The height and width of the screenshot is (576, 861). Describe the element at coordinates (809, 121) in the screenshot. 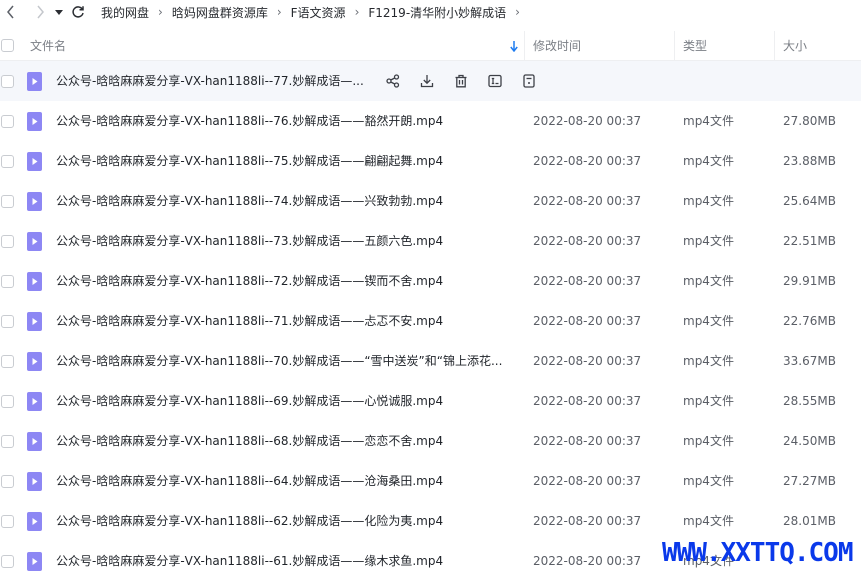

I see `file-size: 27.80MB` at that location.